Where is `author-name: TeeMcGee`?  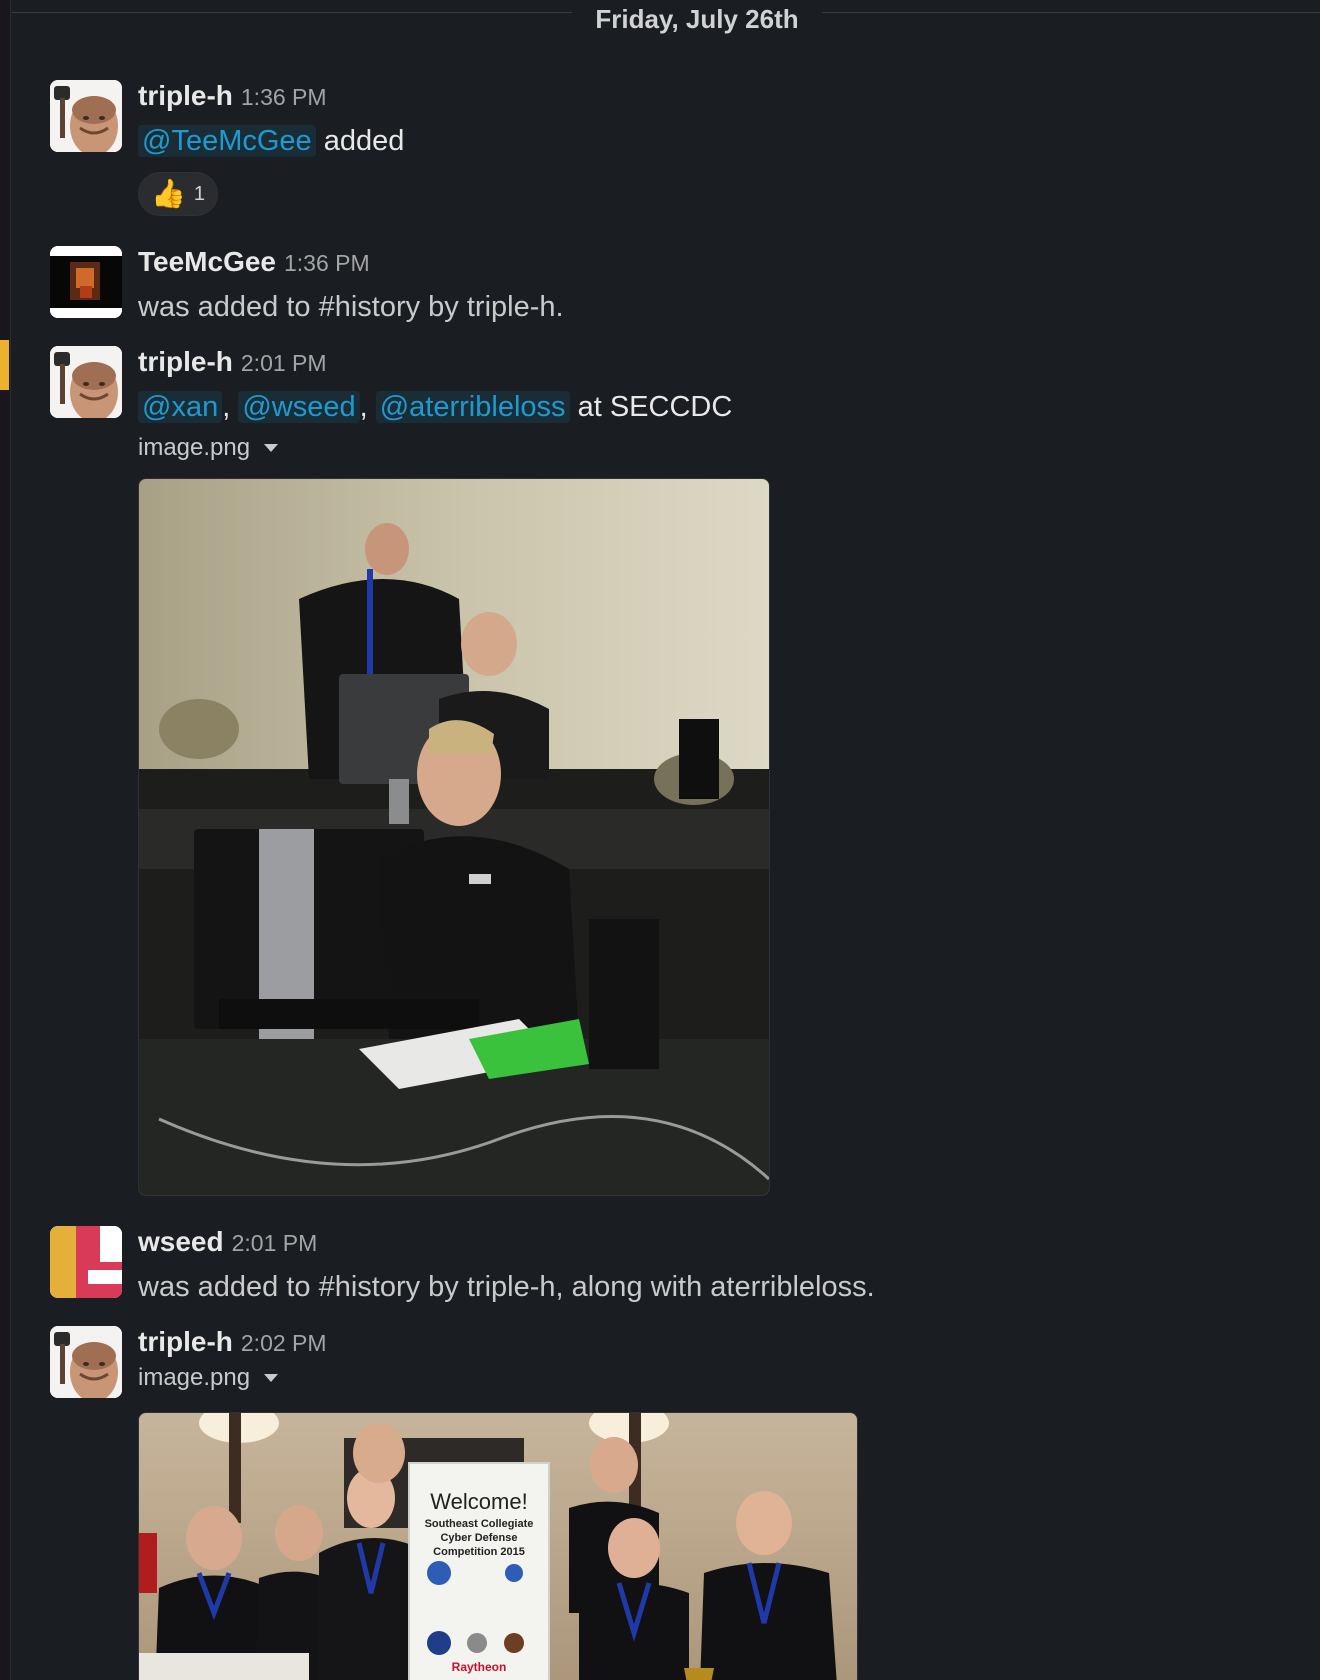
author-name: TeeMcGee is located at coordinates (207, 262).